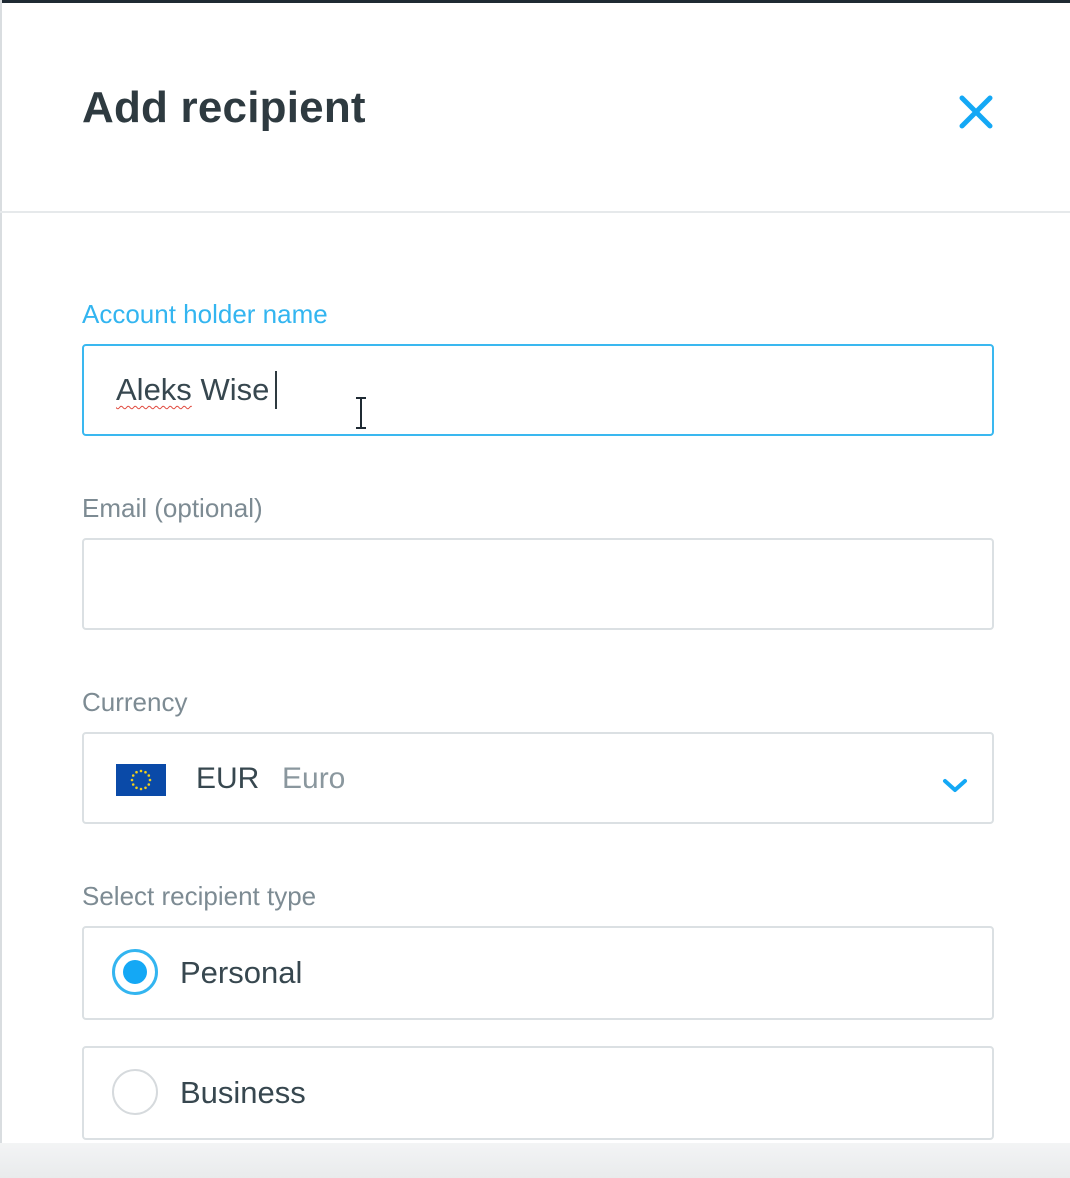  Describe the element at coordinates (172, 508) in the screenshot. I see `email-label: Email (optional)` at that location.